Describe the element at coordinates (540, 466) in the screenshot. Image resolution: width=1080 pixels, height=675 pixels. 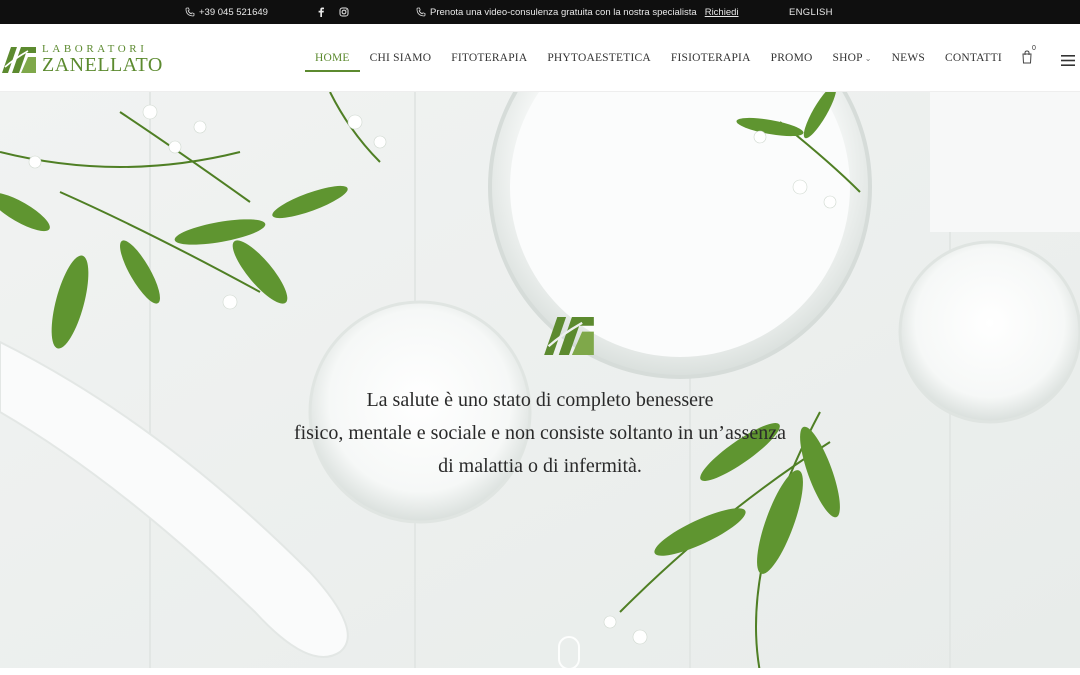
I see `hero-quote-line3: di malattia o di infermità.` at that location.